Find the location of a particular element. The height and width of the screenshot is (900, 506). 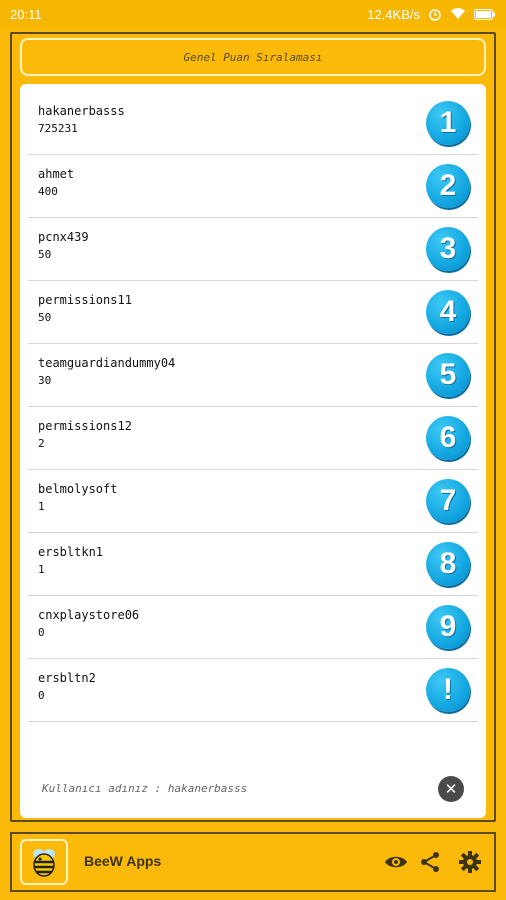

list-item: permissions12 2 6 is located at coordinates (253, 438).